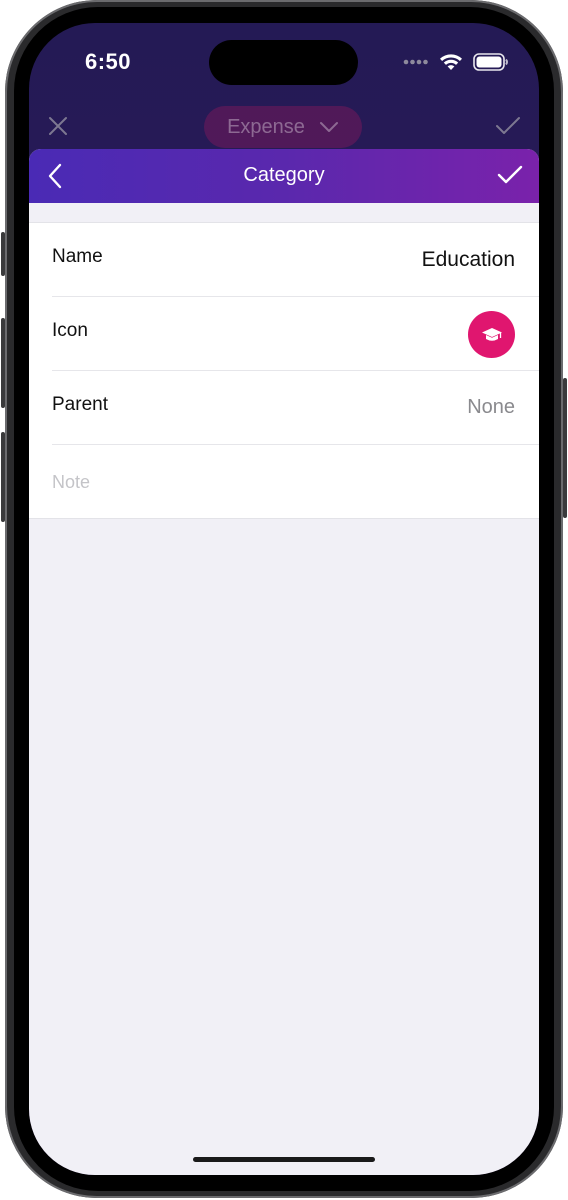 The width and height of the screenshot is (568, 1200). I want to click on category-nav-bar: Category, so click(284, 176).